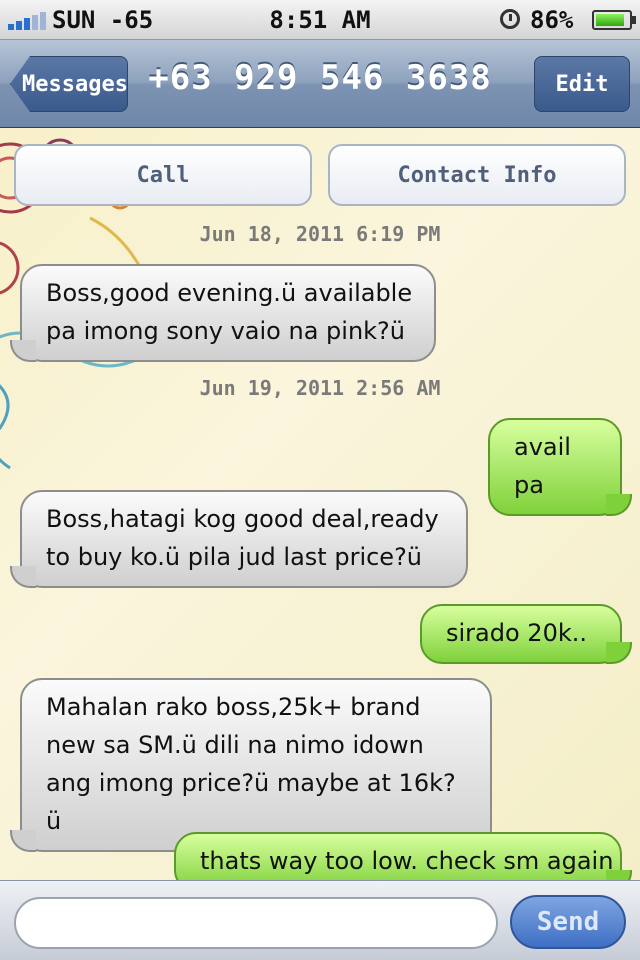 This screenshot has height=960, width=640. Describe the element at coordinates (560, 467) in the screenshot. I see `outgoing-message: avail pa` at that location.